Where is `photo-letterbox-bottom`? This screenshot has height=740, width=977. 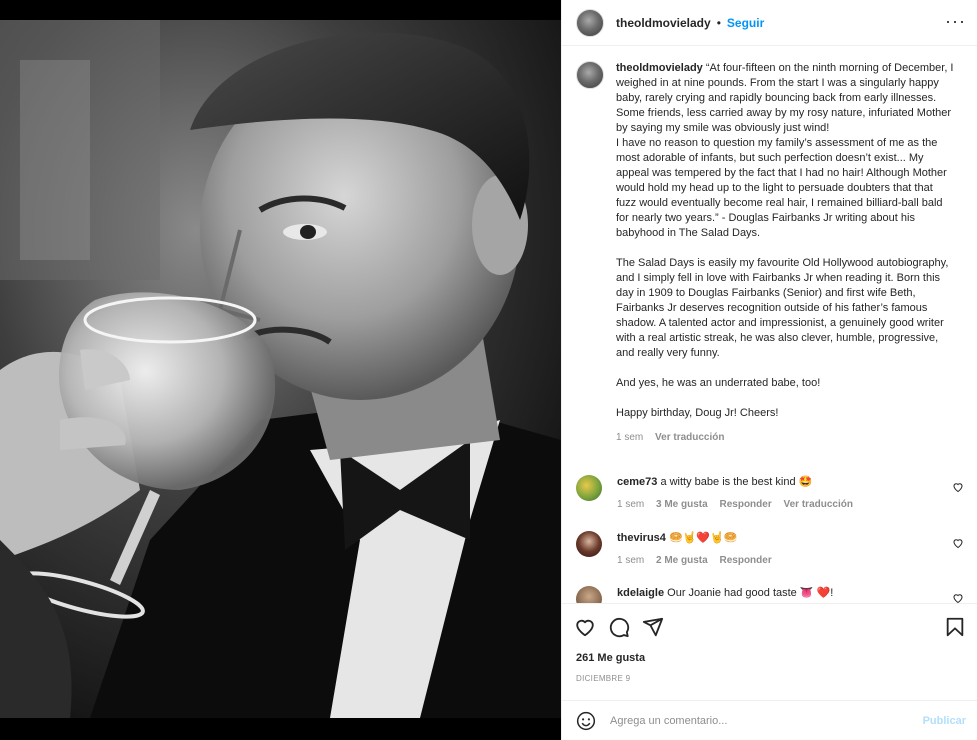 photo-letterbox-bottom is located at coordinates (280, 729).